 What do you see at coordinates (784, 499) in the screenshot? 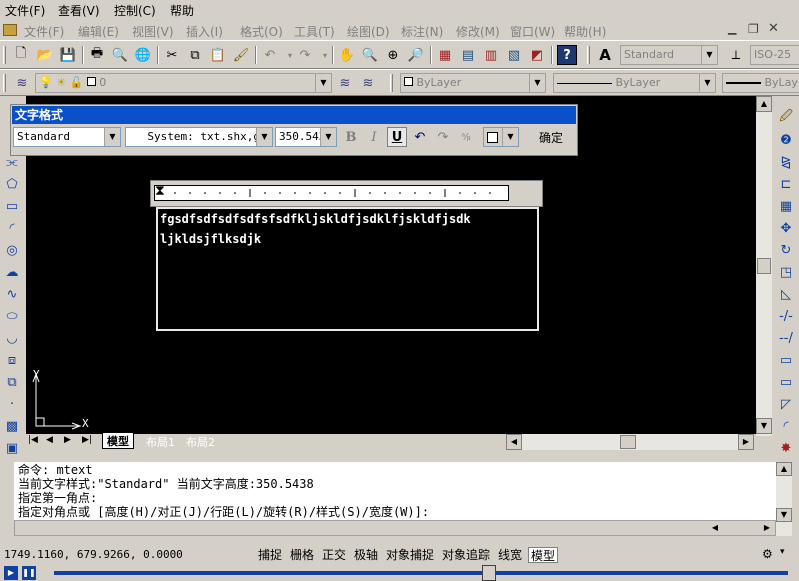
I see `command-vscrollbar: ▲ ▼` at bounding box center [784, 499].